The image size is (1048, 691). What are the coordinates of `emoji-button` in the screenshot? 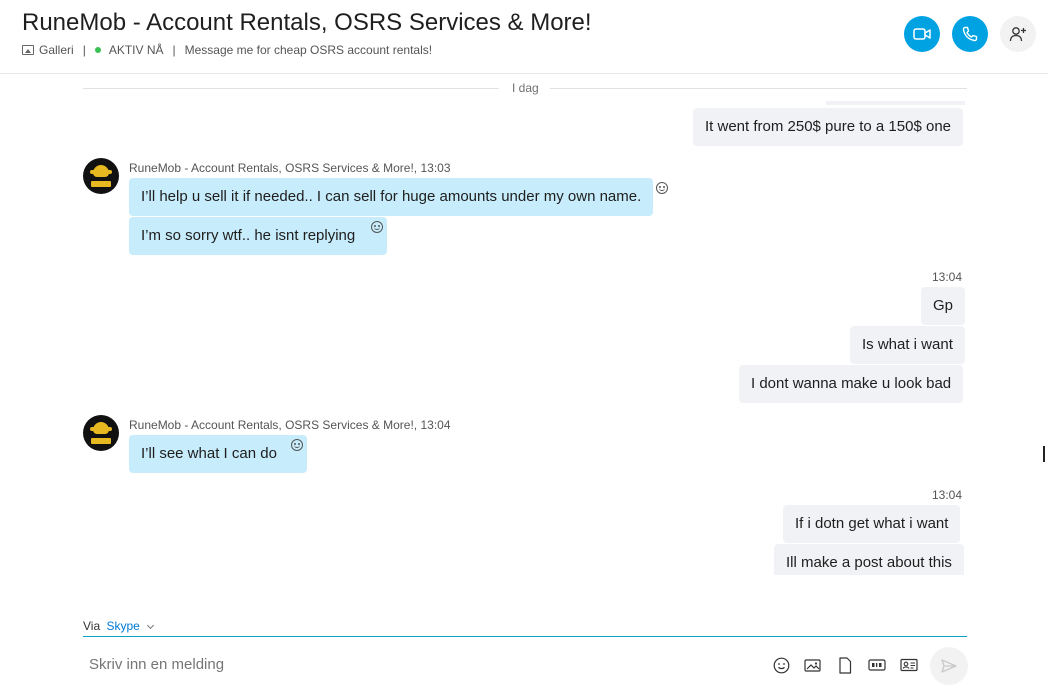 It's located at (781, 665).